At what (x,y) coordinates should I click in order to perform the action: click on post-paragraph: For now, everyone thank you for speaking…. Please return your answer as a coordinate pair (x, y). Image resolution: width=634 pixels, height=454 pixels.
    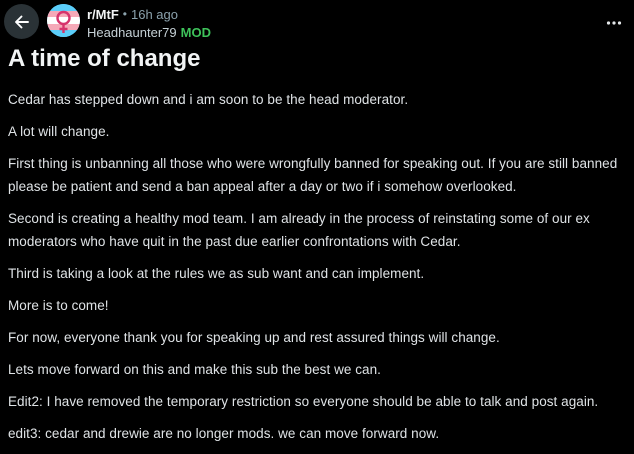
    Looking at the image, I should click on (254, 337).